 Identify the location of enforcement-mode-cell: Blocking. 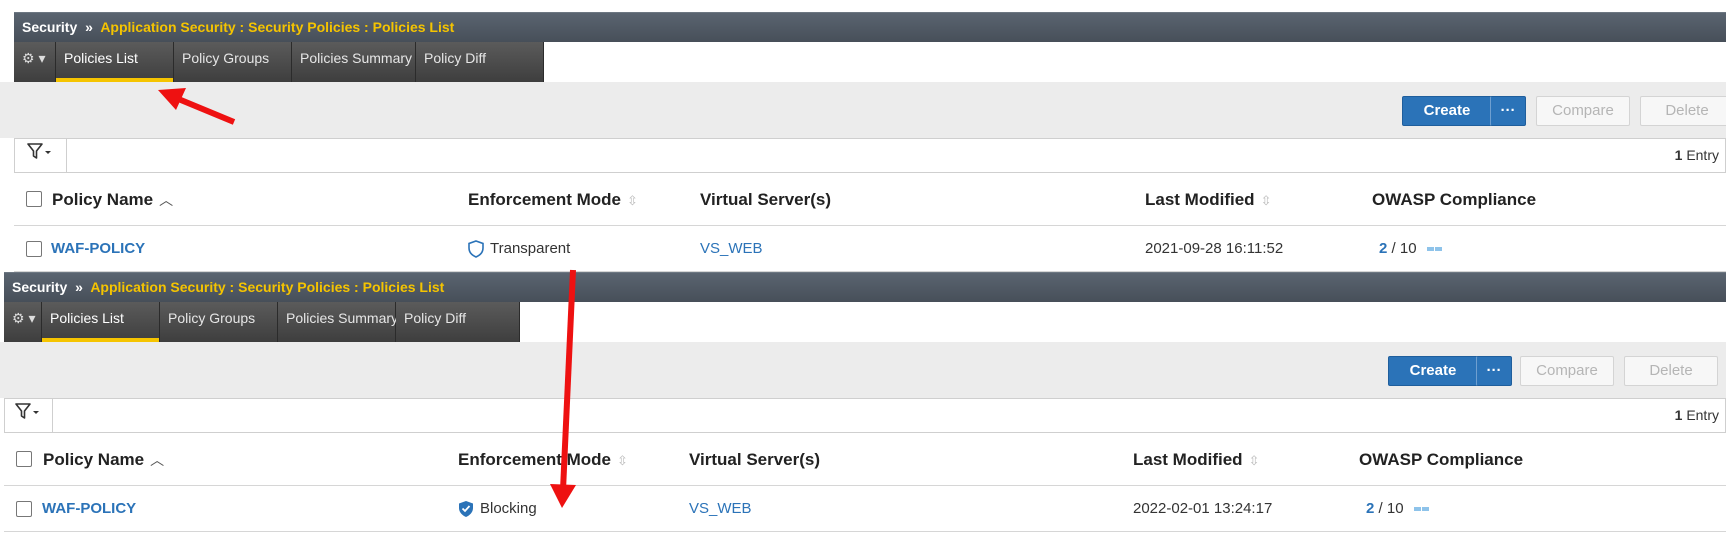
(497, 509).